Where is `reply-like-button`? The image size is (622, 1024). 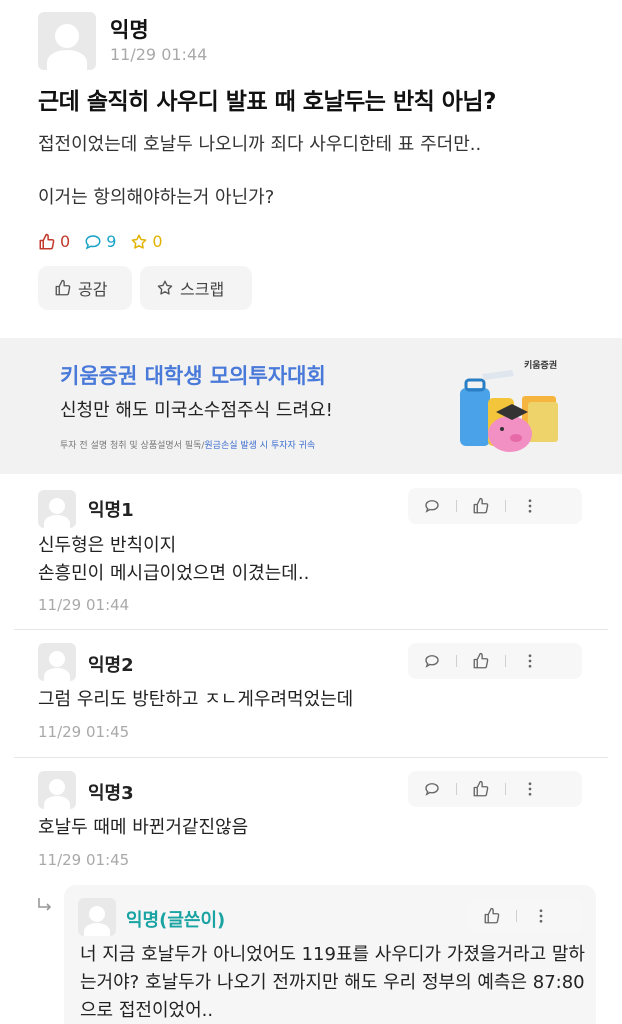 reply-like-button is located at coordinates (492, 916).